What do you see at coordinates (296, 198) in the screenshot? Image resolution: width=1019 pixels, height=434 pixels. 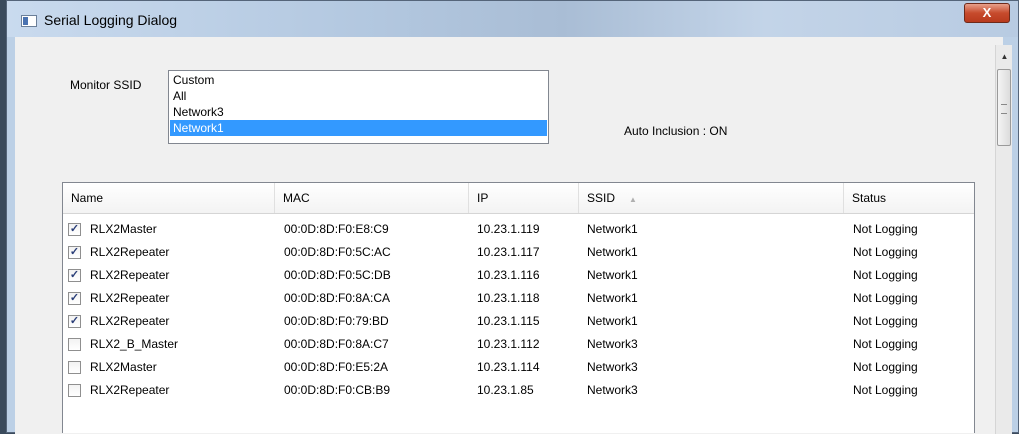 I see `column-header-label: MAC` at bounding box center [296, 198].